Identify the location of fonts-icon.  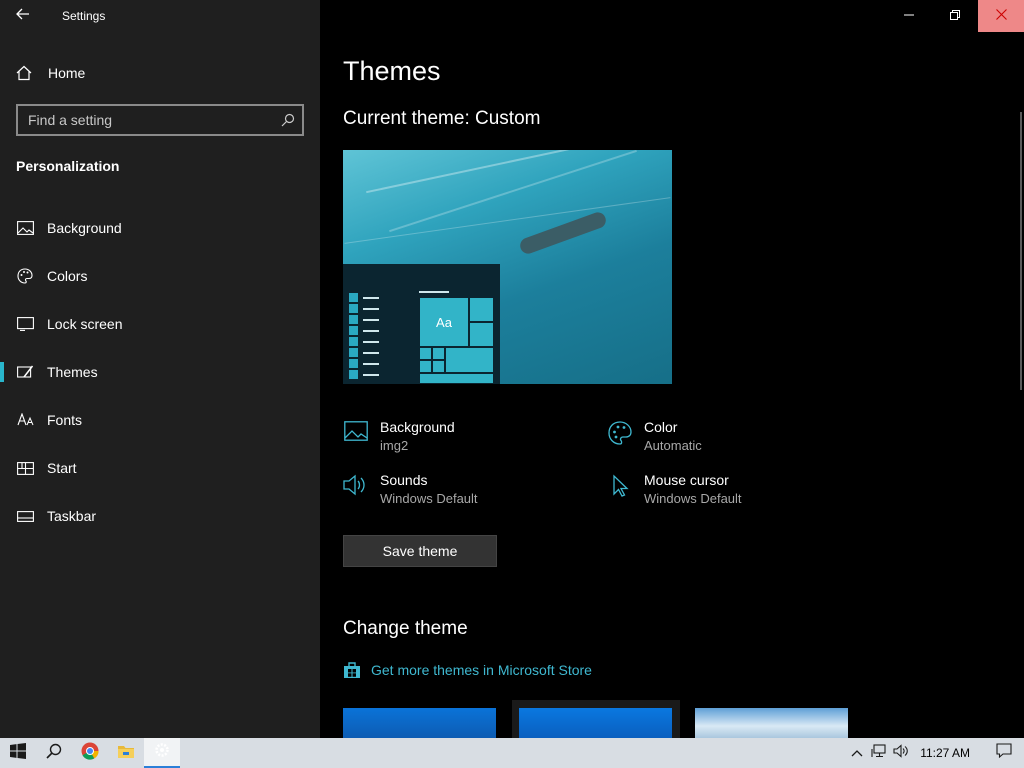
(25, 420).